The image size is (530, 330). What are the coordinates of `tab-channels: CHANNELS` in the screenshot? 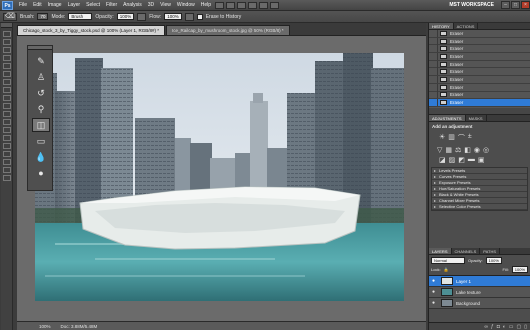 It's located at (466, 251).